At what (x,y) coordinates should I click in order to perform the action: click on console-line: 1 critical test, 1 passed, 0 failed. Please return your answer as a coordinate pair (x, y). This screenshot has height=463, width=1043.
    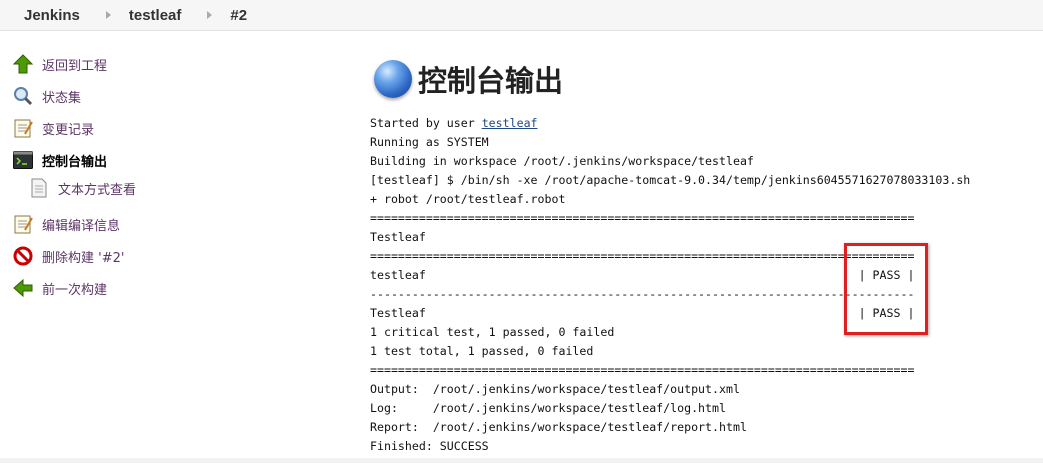
    Looking at the image, I should click on (492, 332).